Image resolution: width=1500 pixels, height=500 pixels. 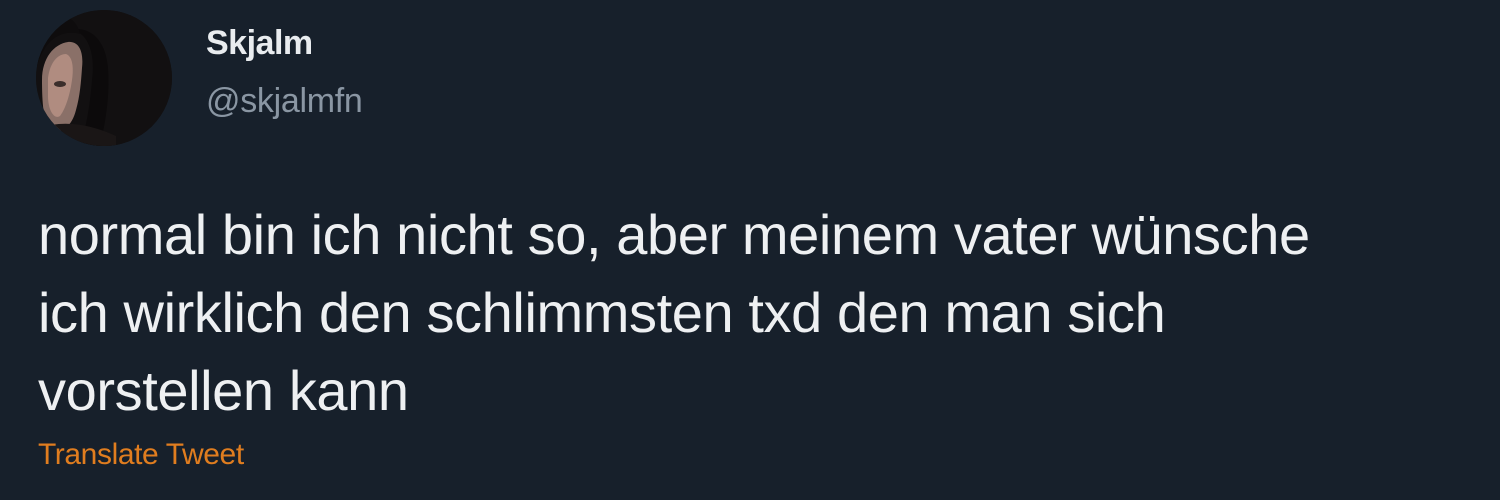 What do you see at coordinates (223, 390) in the screenshot?
I see `tweet-text-line: vorstellen kann` at bounding box center [223, 390].